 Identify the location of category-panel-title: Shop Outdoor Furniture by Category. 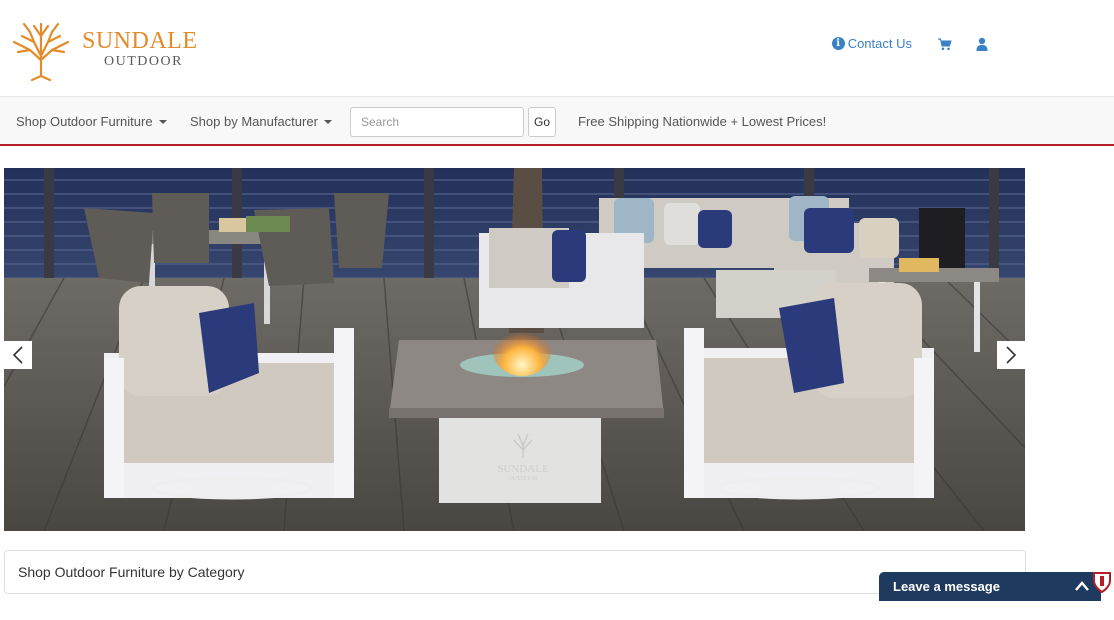
(131, 572).